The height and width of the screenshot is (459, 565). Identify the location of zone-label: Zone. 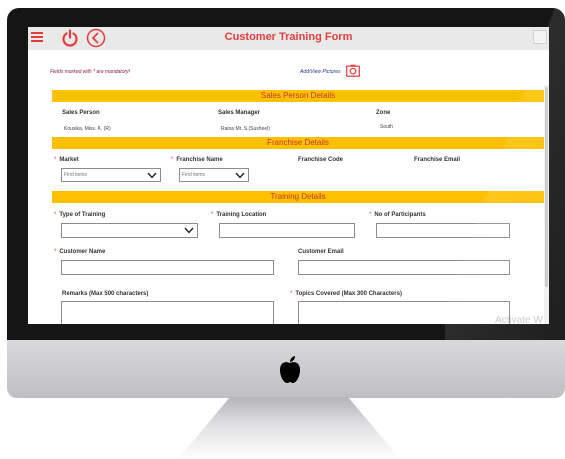
(383, 113).